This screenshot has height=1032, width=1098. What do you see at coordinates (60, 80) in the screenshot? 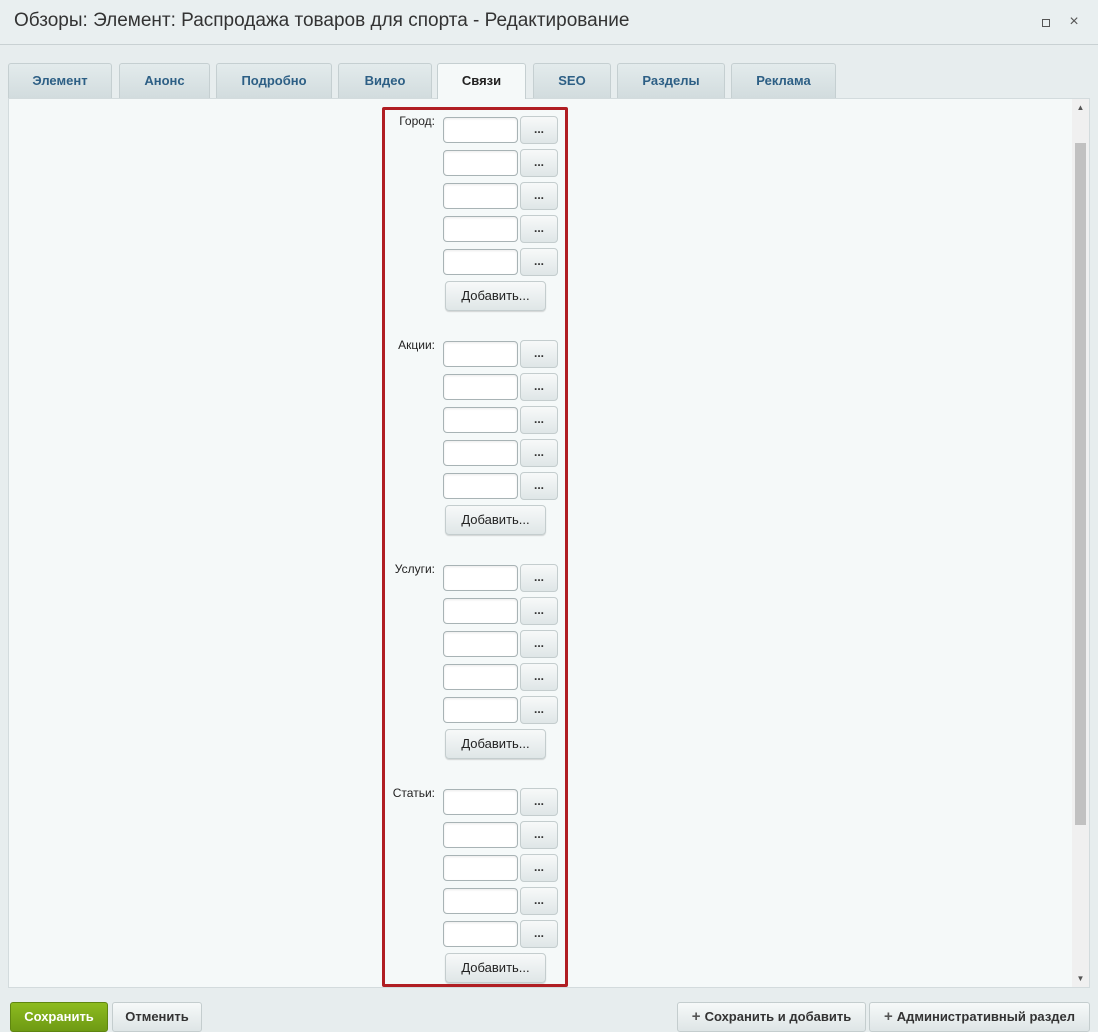
I see `tab-element: Элемент` at bounding box center [60, 80].